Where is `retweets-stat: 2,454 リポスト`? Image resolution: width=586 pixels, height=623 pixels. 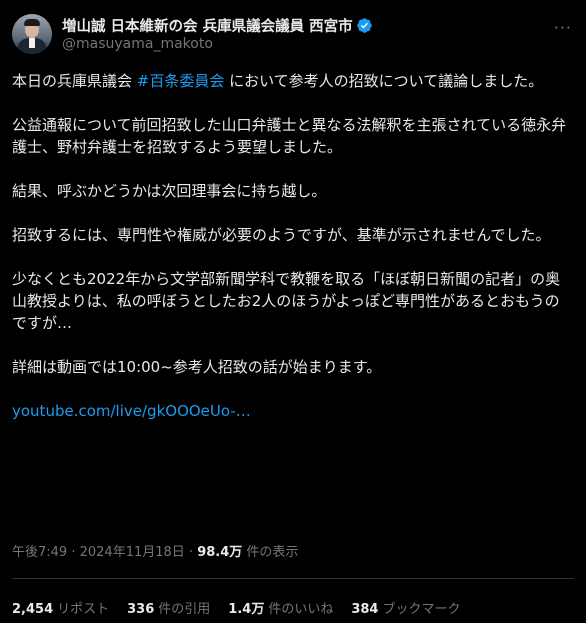
retweets-stat: 2,454 リポスト is located at coordinates (60, 607).